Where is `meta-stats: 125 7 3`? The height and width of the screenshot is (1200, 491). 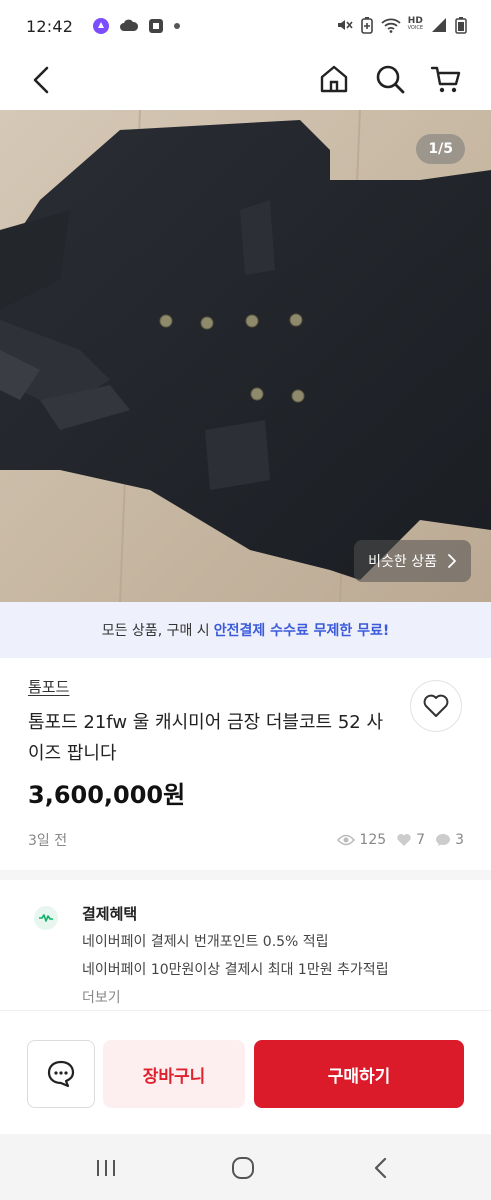
meta-stats: 125 7 3 is located at coordinates (400, 840).